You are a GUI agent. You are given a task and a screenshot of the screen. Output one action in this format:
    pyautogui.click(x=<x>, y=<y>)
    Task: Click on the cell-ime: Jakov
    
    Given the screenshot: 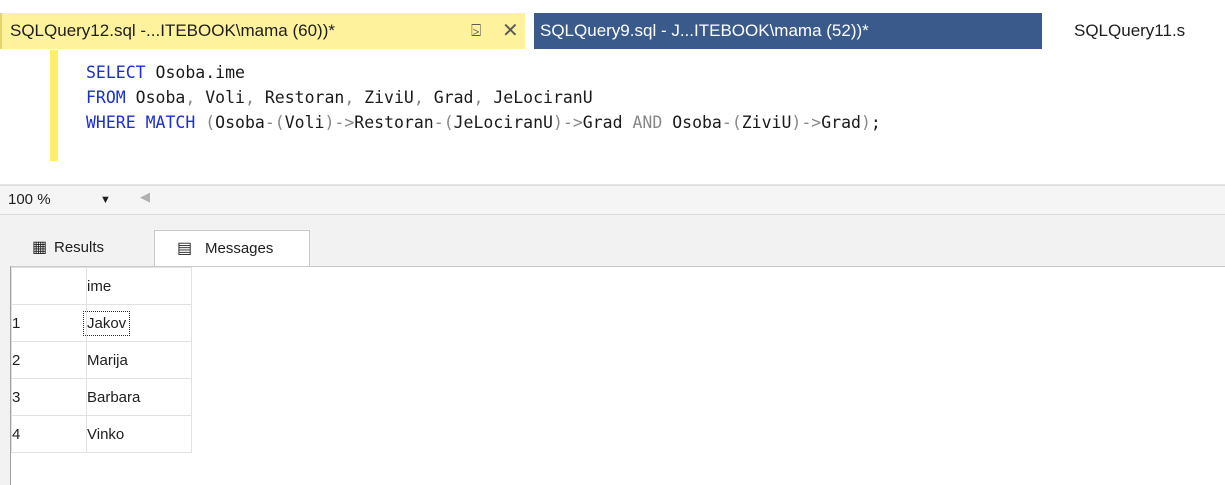 What is the action you would take?
    pyautogui.click(x=137, y=323)
    